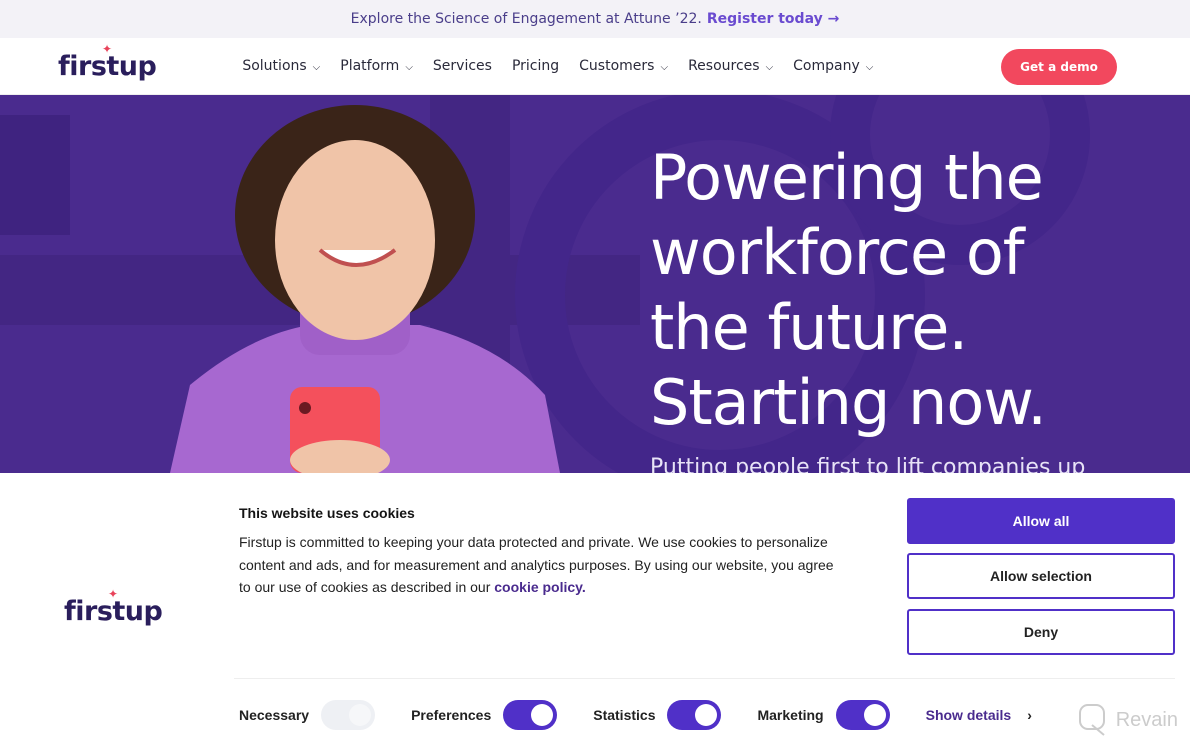  Describe the element at coordinates (1041, 521) in the screenshot. I see `allow-all-button: Allow all` at that location.